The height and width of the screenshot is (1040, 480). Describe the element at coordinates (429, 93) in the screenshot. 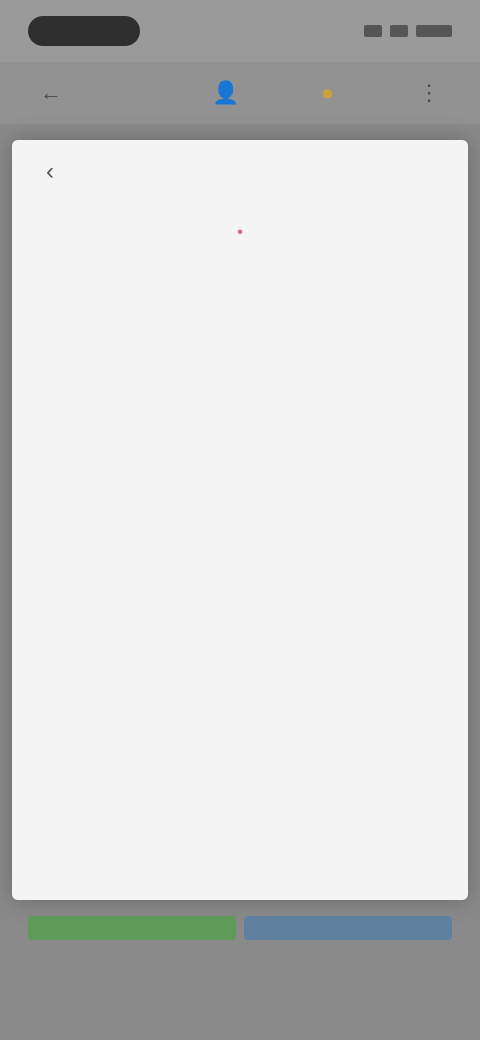

I see `more-icon: ⋮` at that location.